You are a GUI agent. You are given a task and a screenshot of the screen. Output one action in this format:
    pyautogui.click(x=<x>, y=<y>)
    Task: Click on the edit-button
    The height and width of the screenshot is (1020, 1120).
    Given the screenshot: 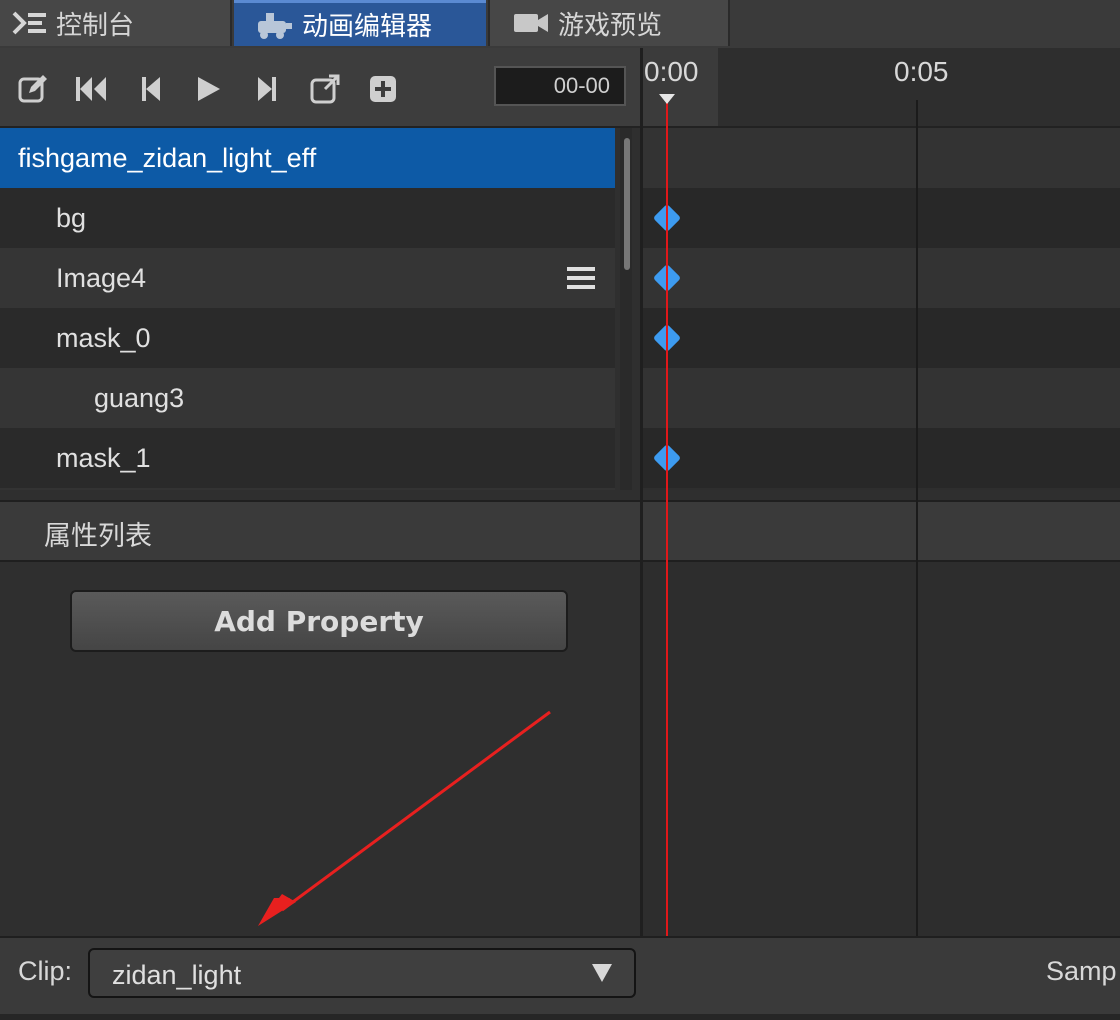 What is the action you would take?
    pyautogui.click(x=33, y=89)
    